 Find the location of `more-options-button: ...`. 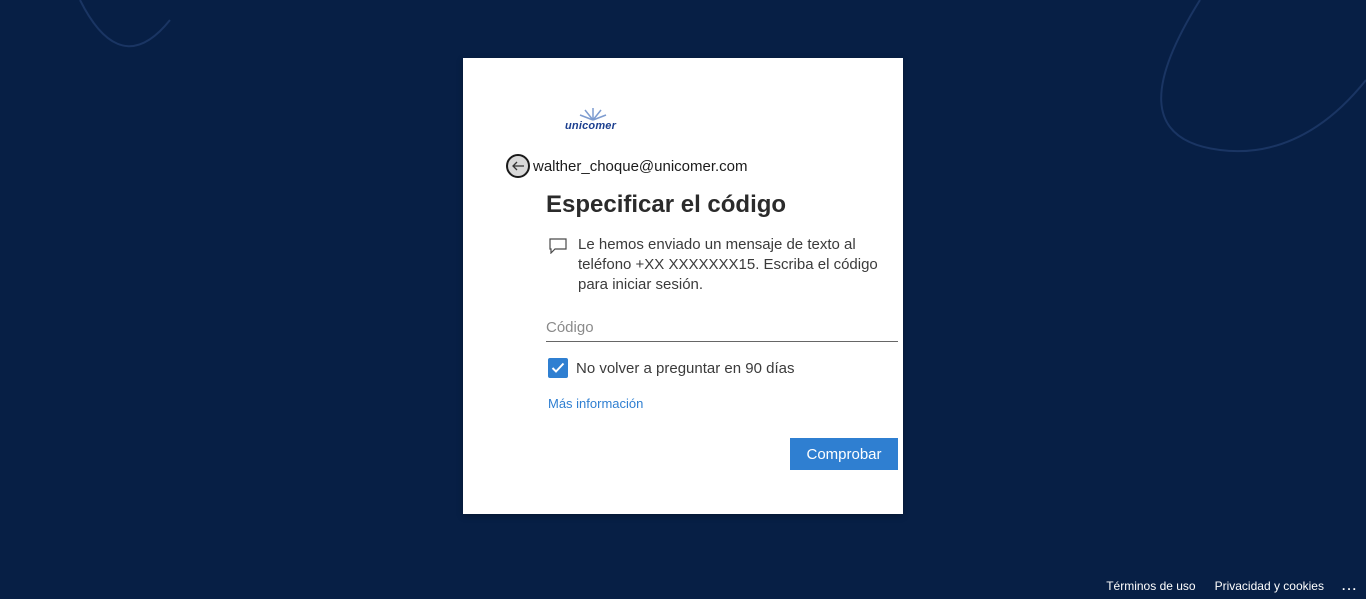

more-options-button: ... is located at coordinates (1350, 586).